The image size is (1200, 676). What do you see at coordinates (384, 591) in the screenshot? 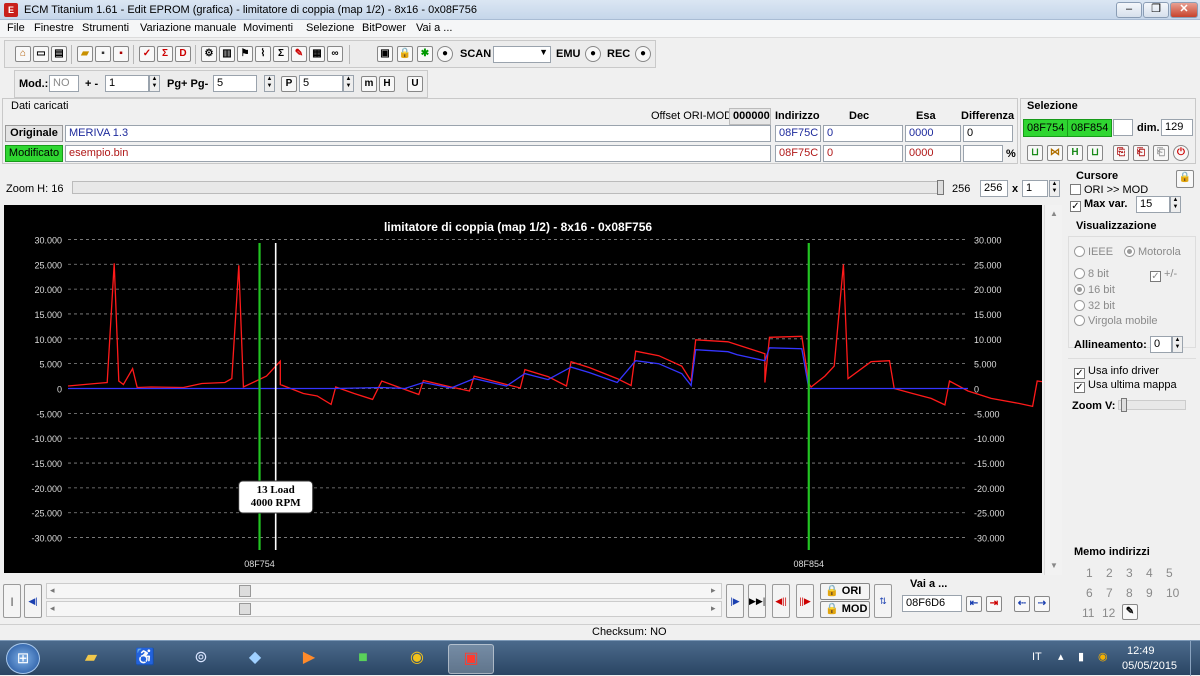
I see `top-h-scrollbar: ◂ ▸` at bounding box center [384, 591].